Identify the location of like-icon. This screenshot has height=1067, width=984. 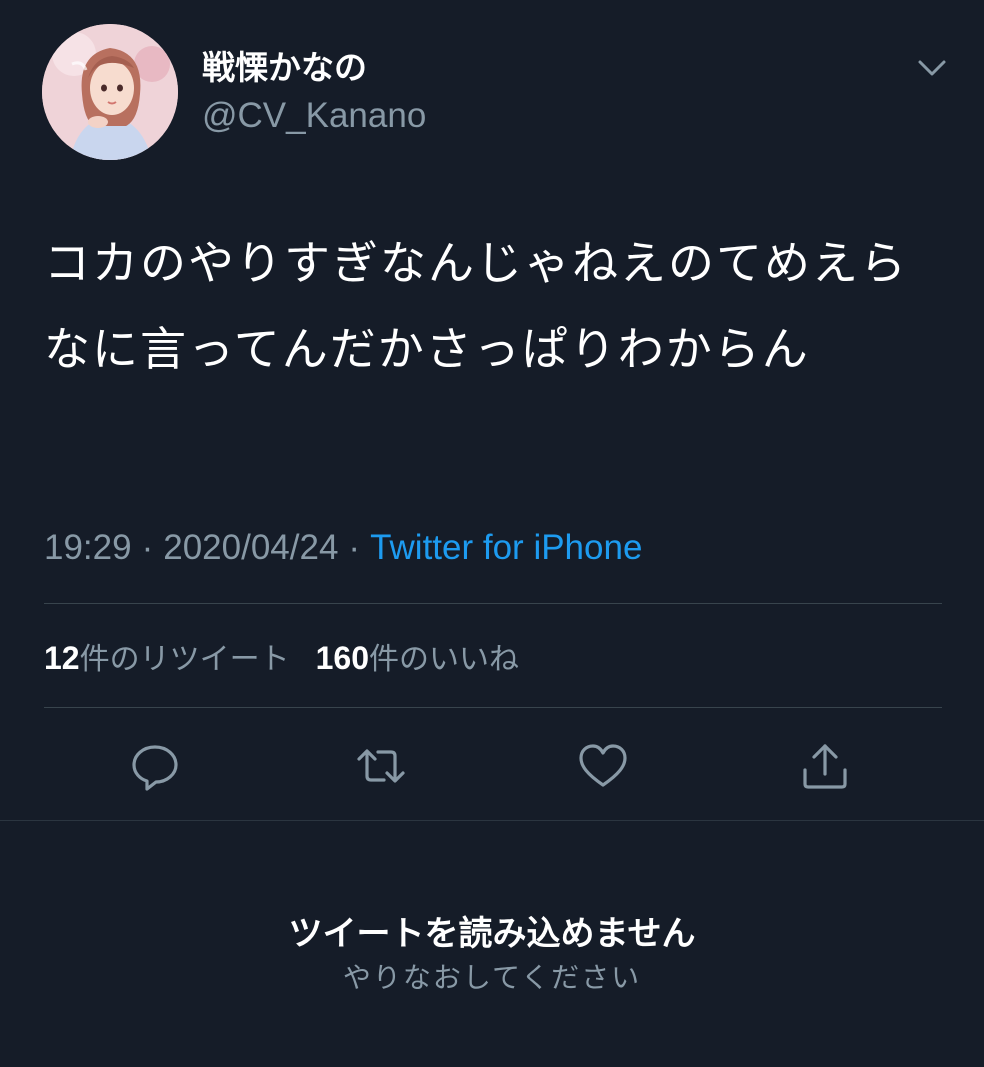
(603, 765).